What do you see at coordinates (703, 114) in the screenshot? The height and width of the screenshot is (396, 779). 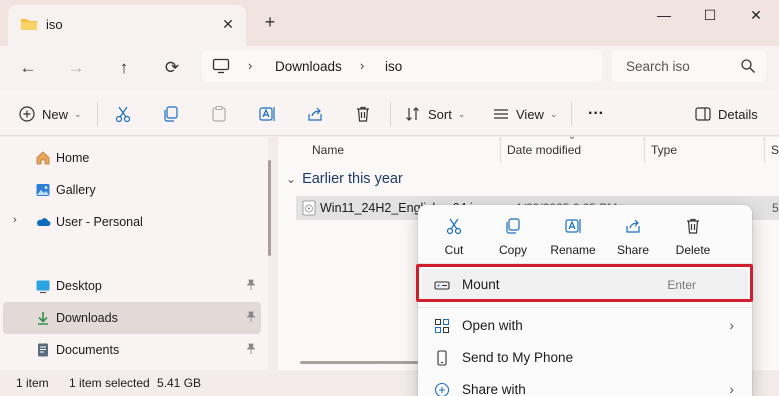 I see `details-pane-icon` at bounding box center [703, 114].